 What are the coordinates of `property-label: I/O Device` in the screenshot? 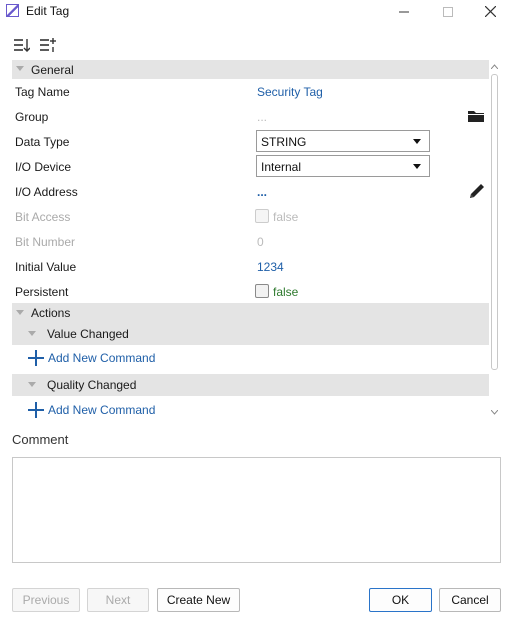 It's located at (43, 167).